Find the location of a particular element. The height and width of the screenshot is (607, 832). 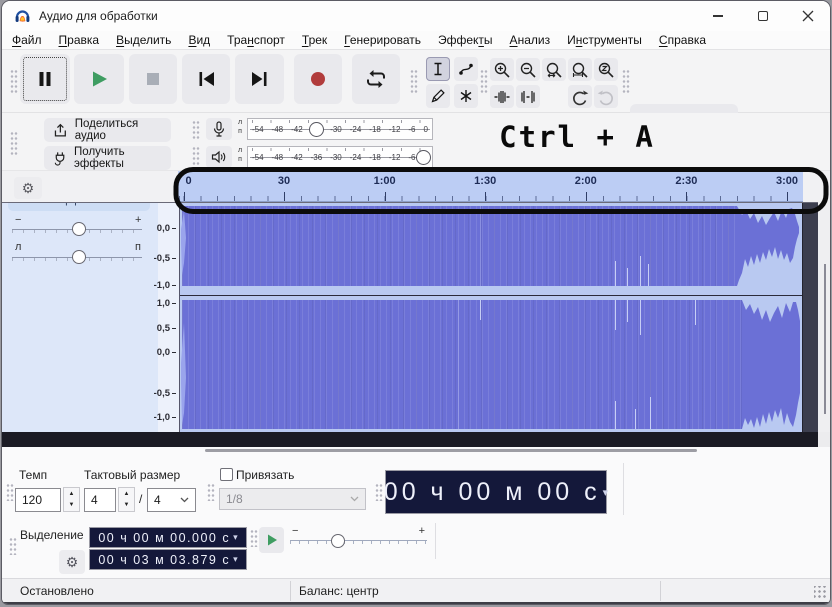

skip-to-start-button is located at coordinates (206, 79).